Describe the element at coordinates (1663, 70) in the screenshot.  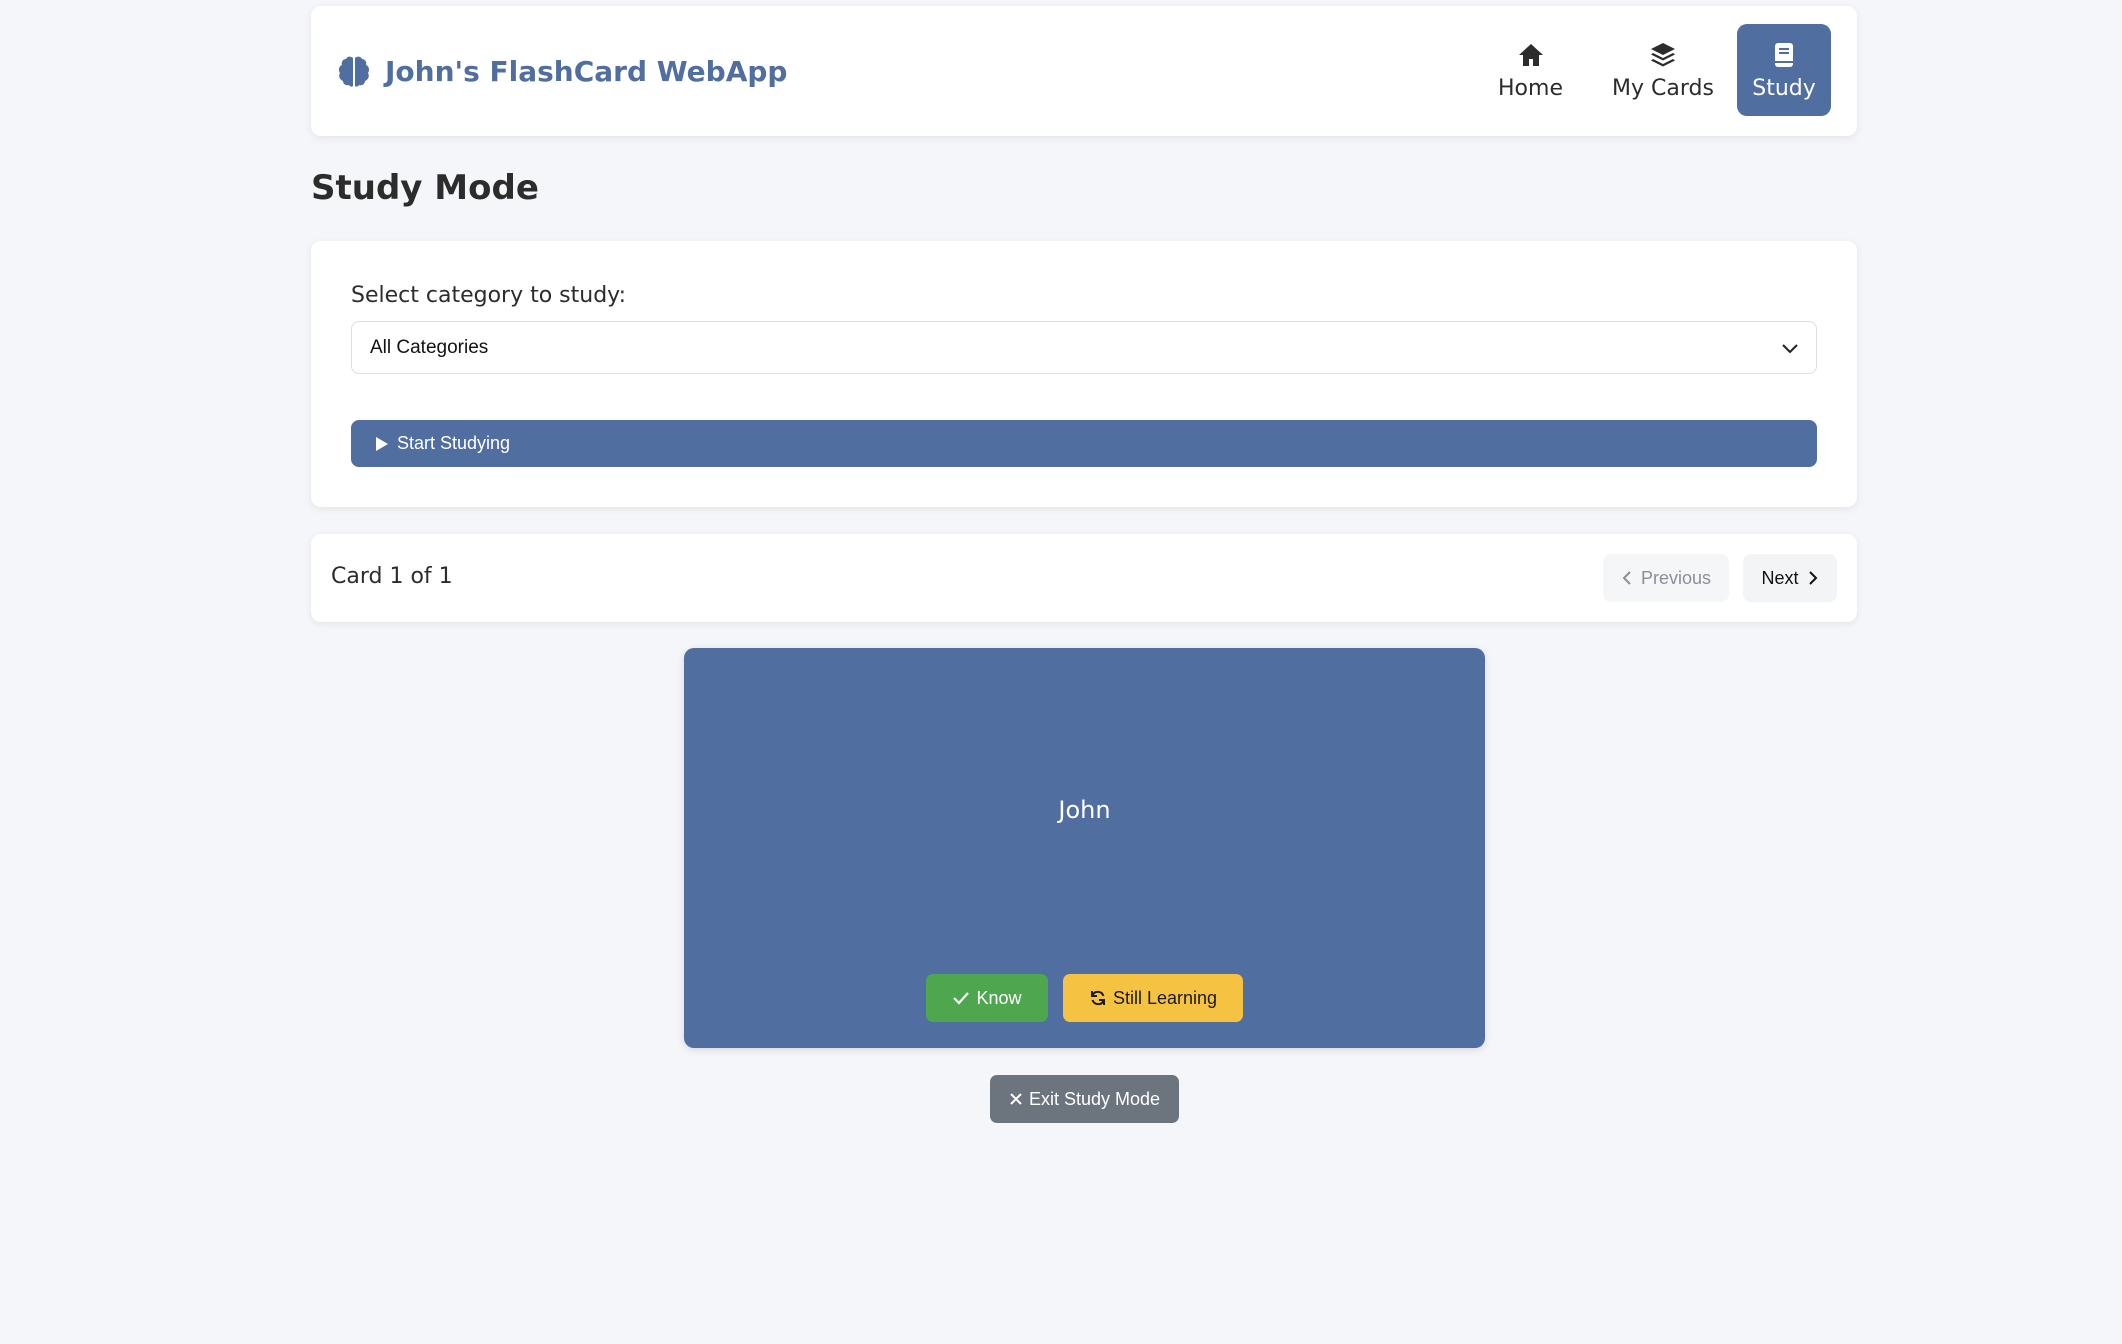
I see `nav-item-my-cards: My Cards` at that location.